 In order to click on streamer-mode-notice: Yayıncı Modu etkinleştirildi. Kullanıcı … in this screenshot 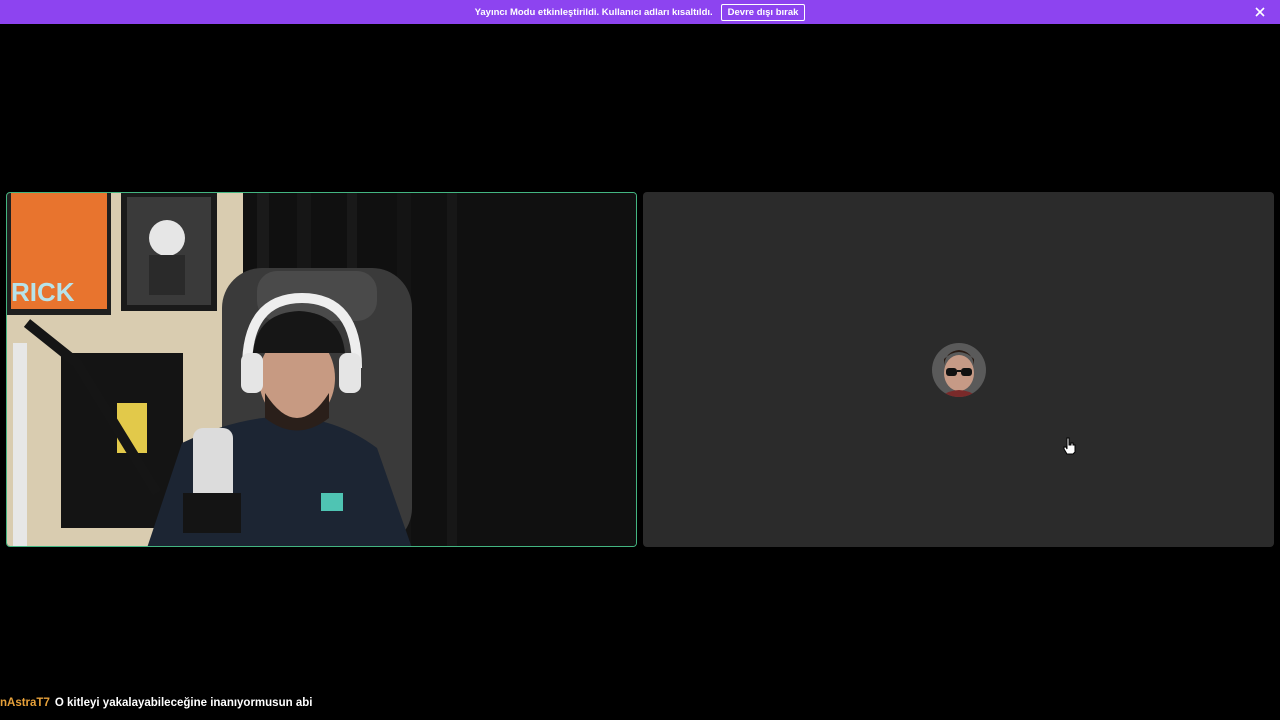, I will do `click(640, 12)`.